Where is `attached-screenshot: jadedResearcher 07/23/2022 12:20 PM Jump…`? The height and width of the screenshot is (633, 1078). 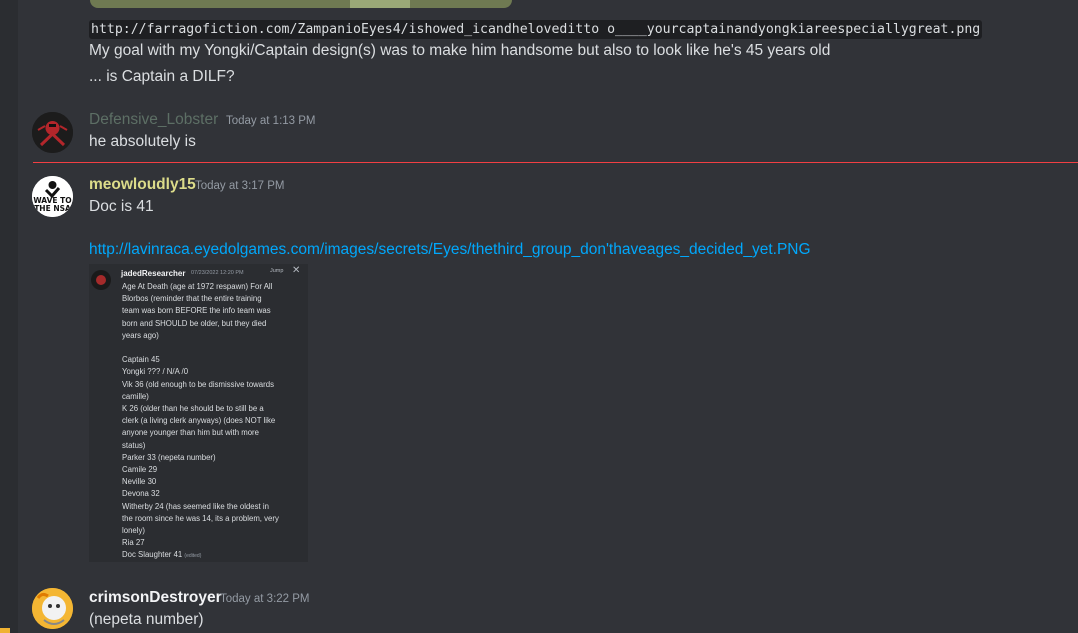
attached-screenshot: jadedResearcher 07/23/2022 12:20 PM Jump… is located at coordinates (198, 413).